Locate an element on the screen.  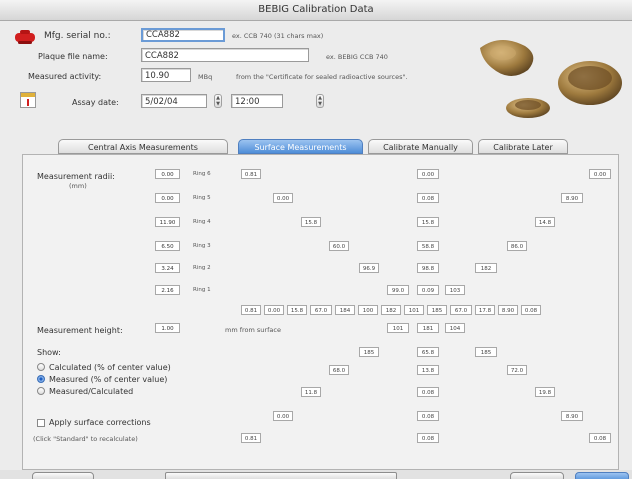
grid-cell: 65.8 is located at coordinates (428, 352).